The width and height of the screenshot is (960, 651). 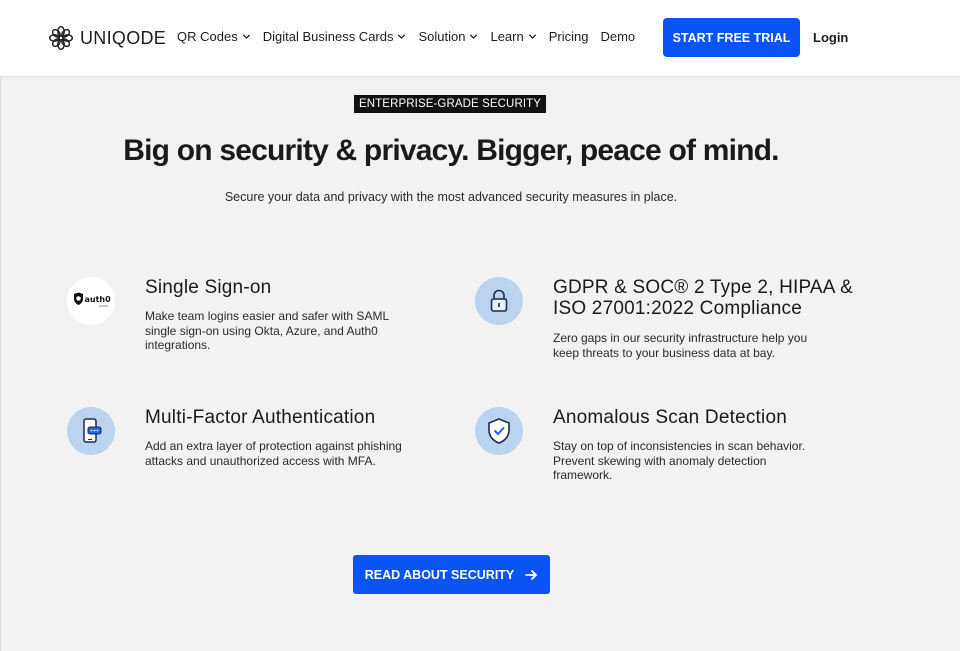 What do you see at coordinates (660, 460) in the screenshot?
I see `desc-line: Prevent skewing with anomaly detection` at bounding box center [660, 460].